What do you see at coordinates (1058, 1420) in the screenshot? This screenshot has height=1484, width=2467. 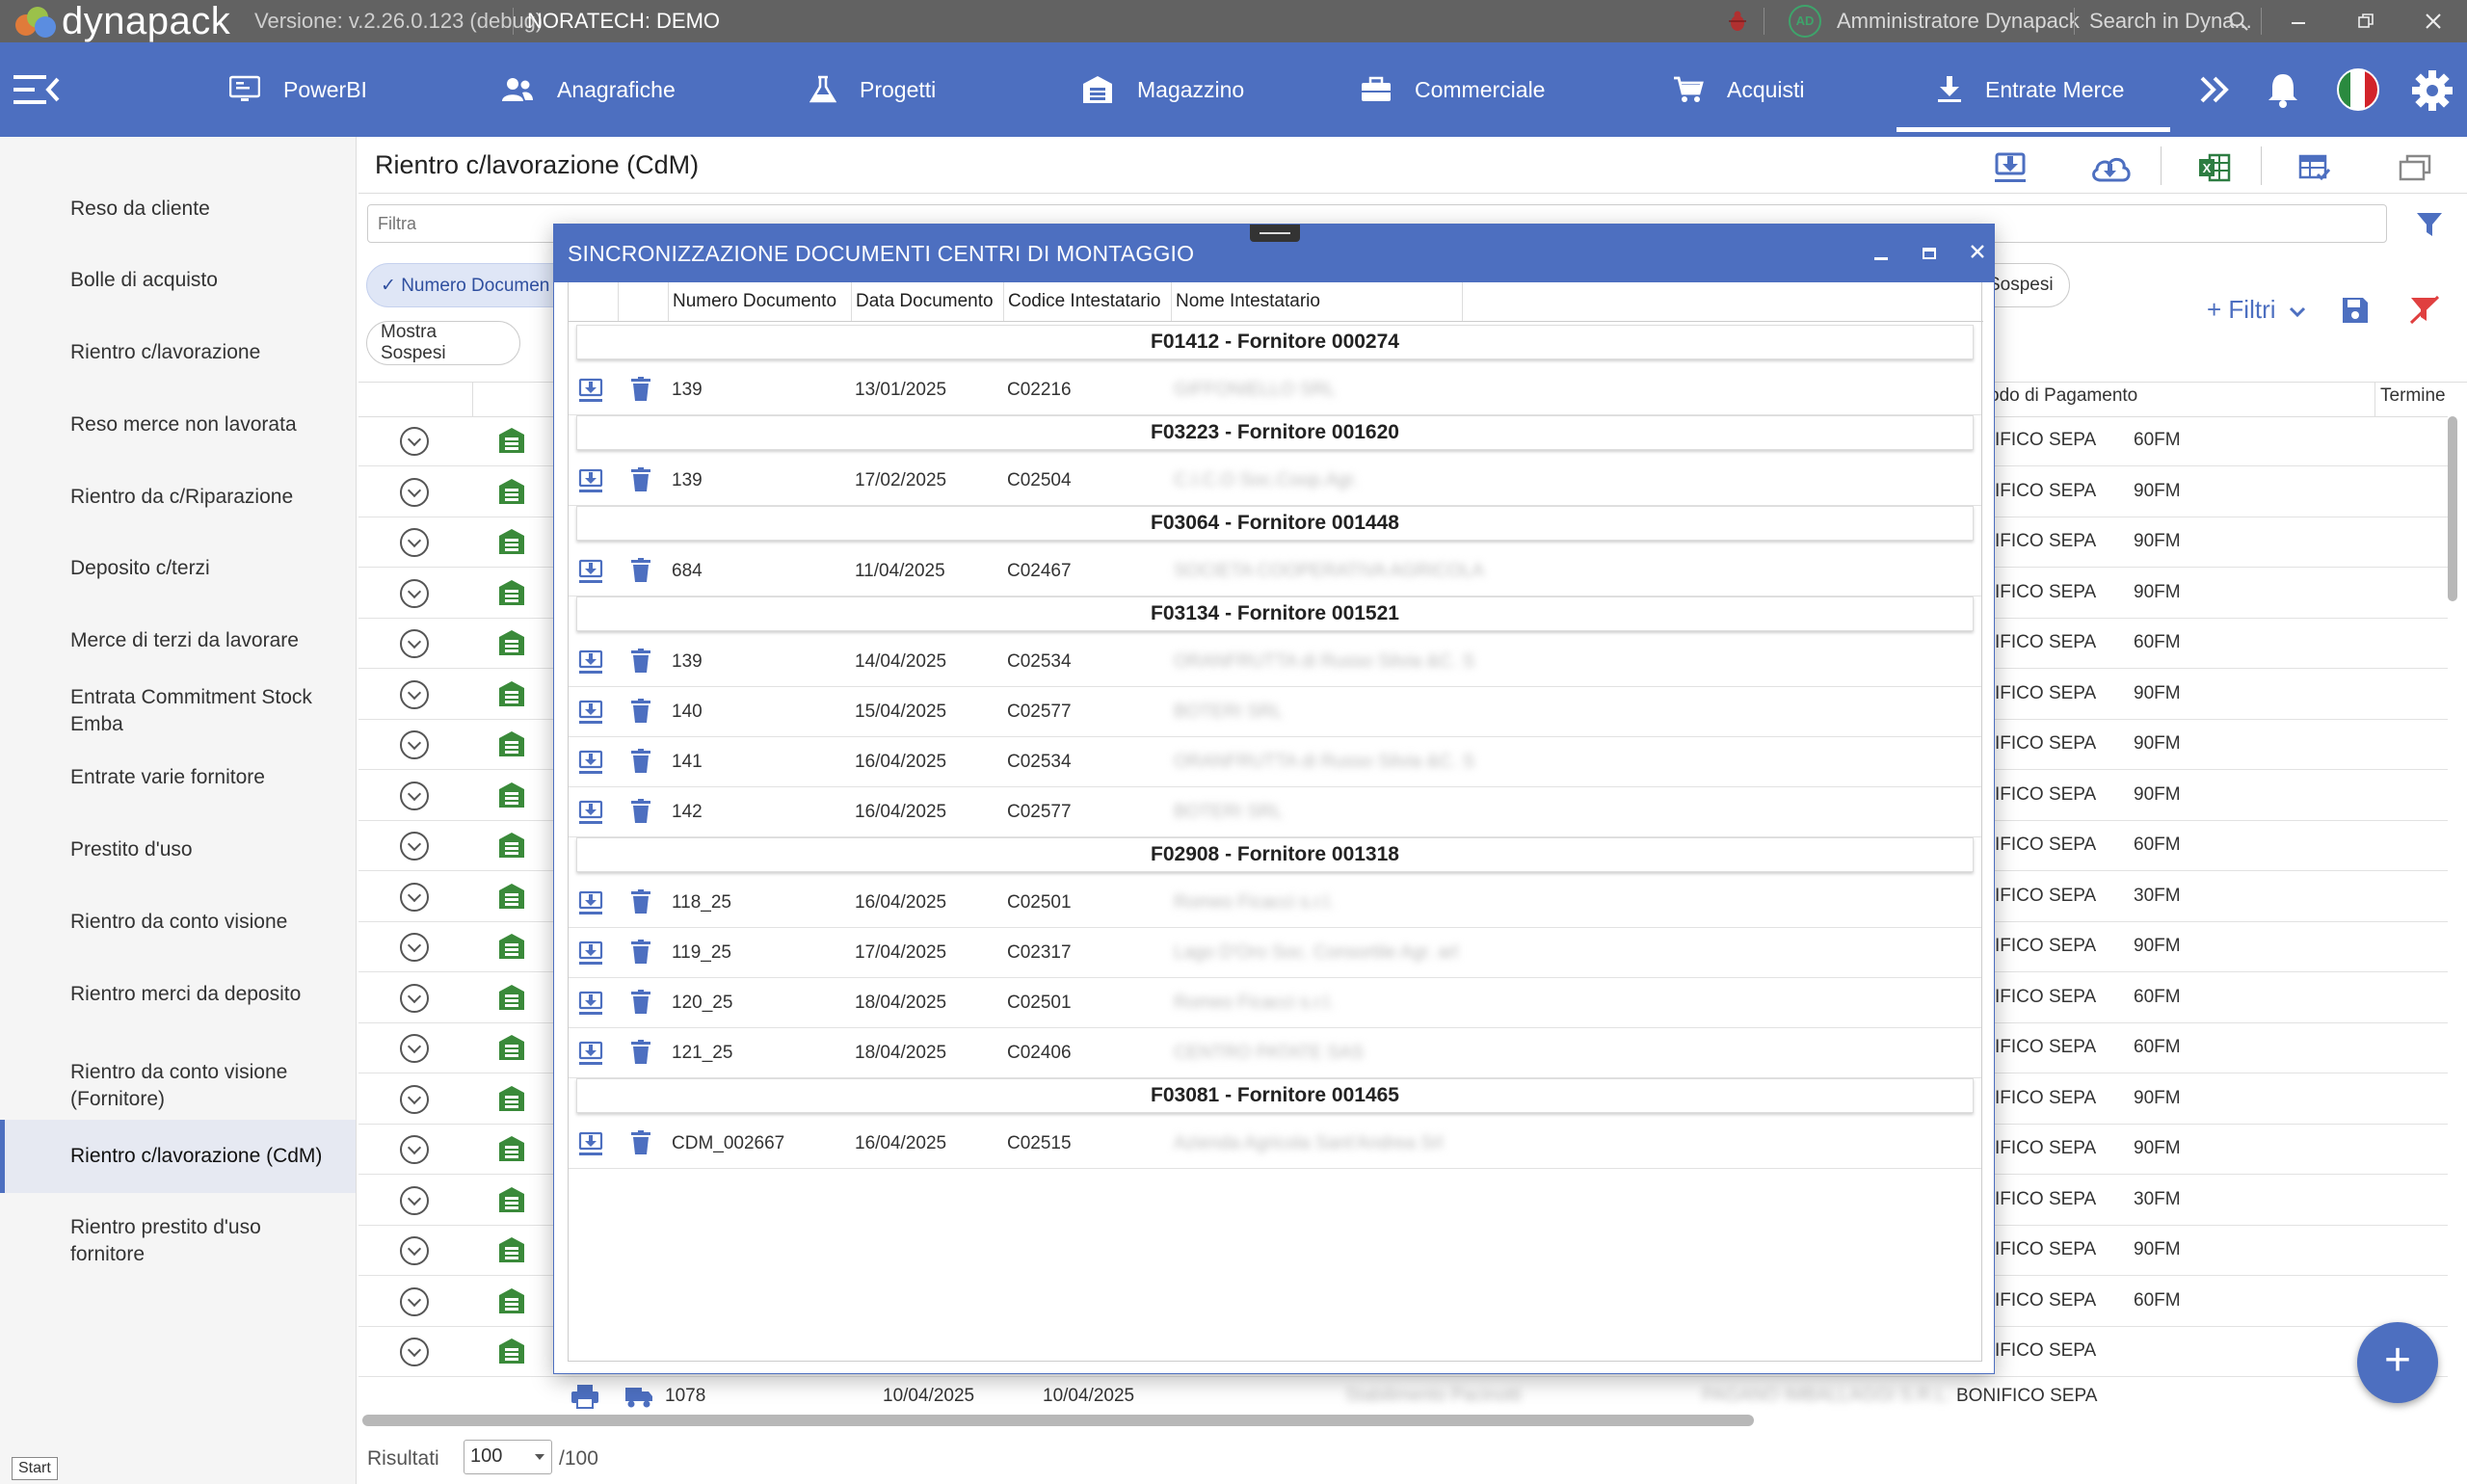 I see `horizontal-scrollbar` at bounding box center [1058, 1420].